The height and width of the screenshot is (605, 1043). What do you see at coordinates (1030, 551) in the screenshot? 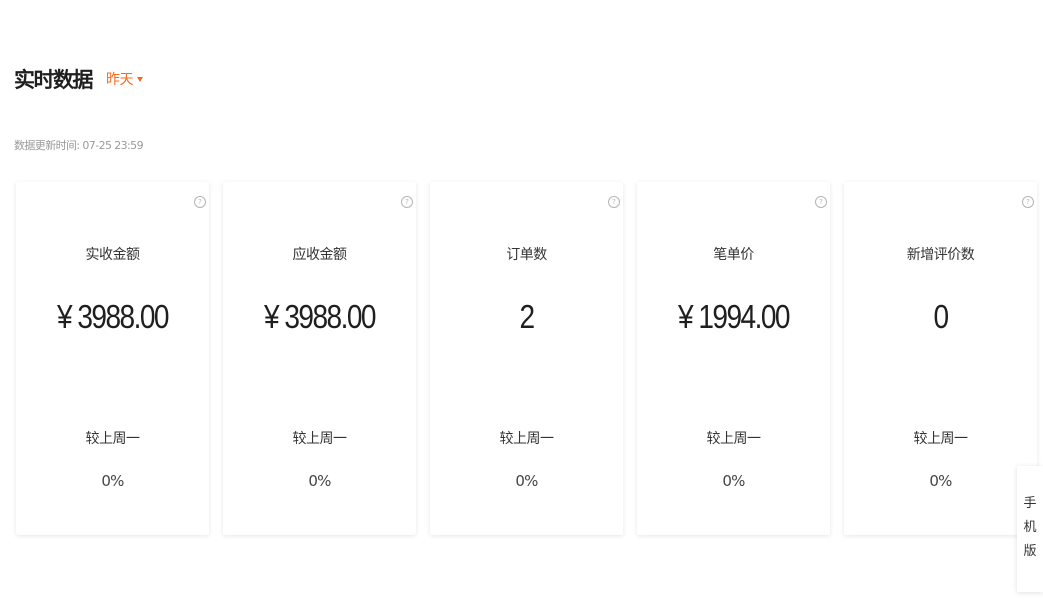
I see `mobile-tab-char: 版` at bounding box center [1030, 551].